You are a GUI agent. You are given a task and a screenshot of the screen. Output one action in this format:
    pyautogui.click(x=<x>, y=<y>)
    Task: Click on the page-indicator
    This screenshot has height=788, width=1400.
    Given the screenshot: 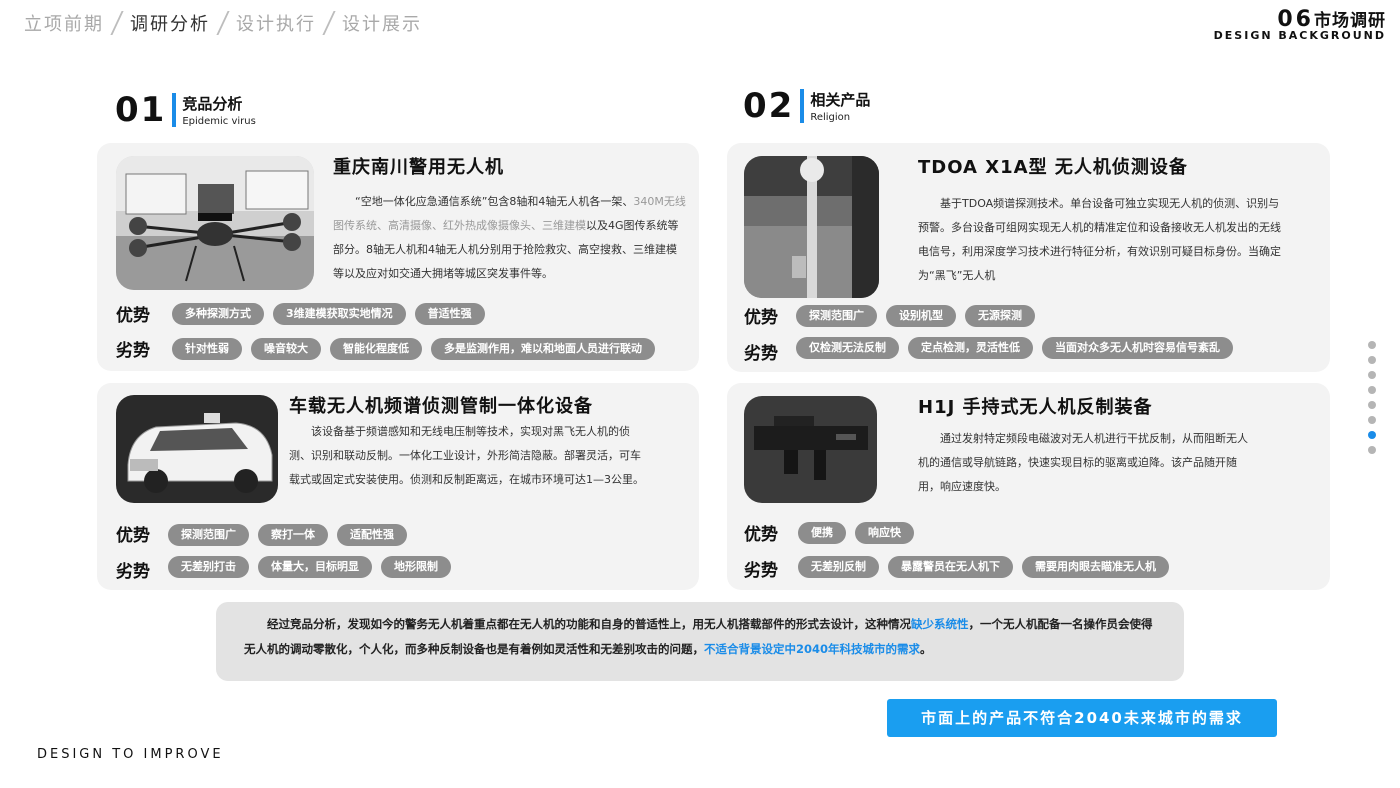 What is the action you would take?
    pyautogui.click(x=1372, y=397)
    